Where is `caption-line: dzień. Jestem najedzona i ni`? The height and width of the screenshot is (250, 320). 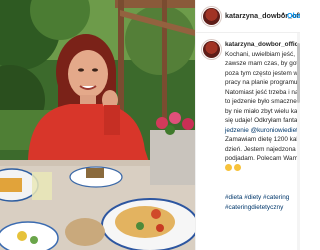 caption-line: dzień. Jestem najedzona i ni is located at coordinates (262, 149).